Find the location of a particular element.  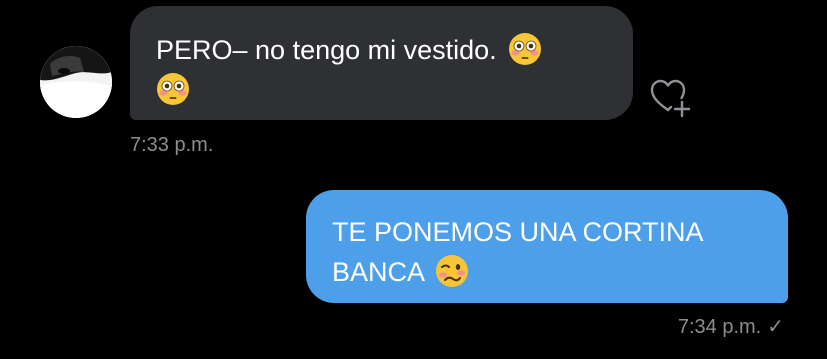

outgoing-message-text-line1: TE PONEMOS UNA CORTINA is located at coordinates (518, 232).